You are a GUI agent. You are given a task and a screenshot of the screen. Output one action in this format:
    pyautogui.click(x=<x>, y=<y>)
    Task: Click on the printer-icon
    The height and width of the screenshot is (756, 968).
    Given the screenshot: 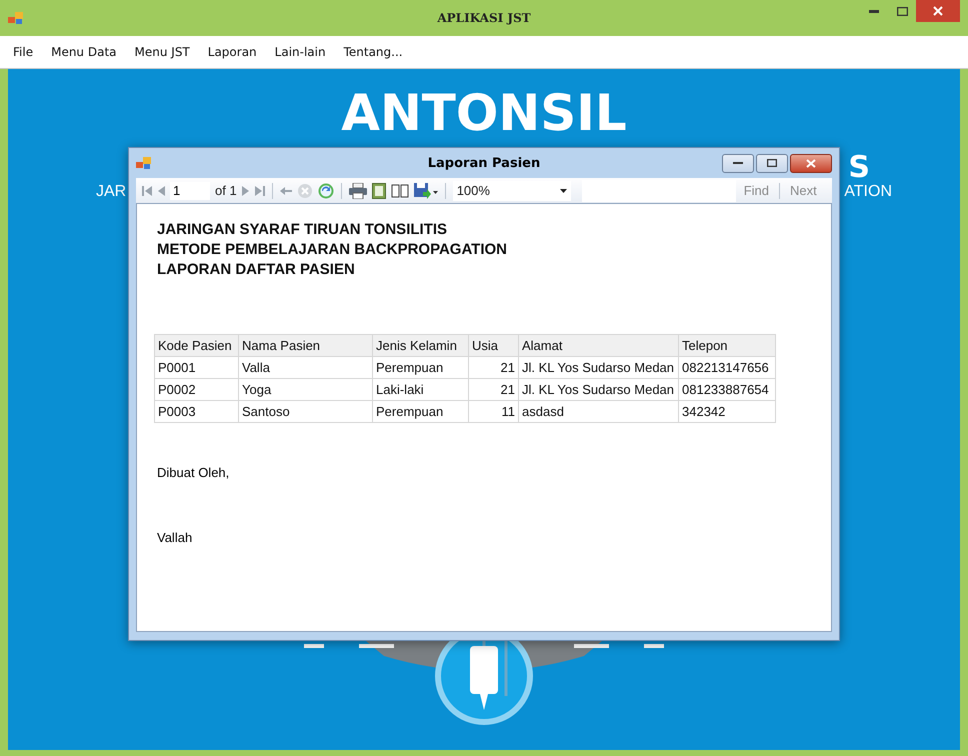 What is the action you would take?
    pyautogui.click(x=357, y=190)
    